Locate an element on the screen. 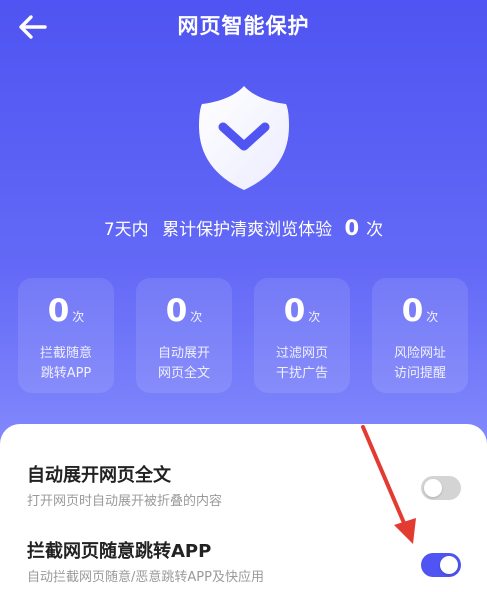 Image resolution: width=487 pixels, height=592 pixels. stat-label-line: 风险网址 is located at coordinates (419, 353).